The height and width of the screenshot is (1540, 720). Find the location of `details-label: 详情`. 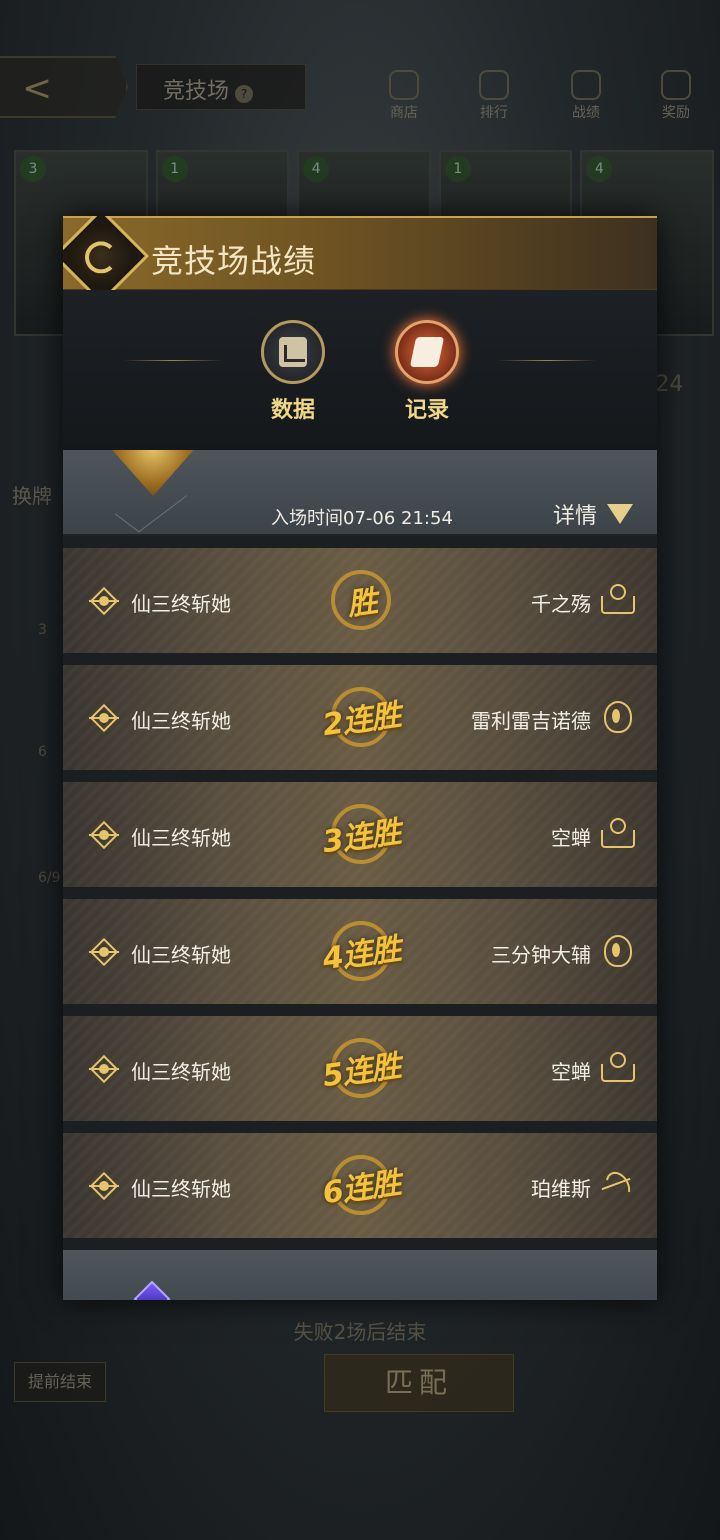

details-label: 详情 is located at coordinates (574, 516).